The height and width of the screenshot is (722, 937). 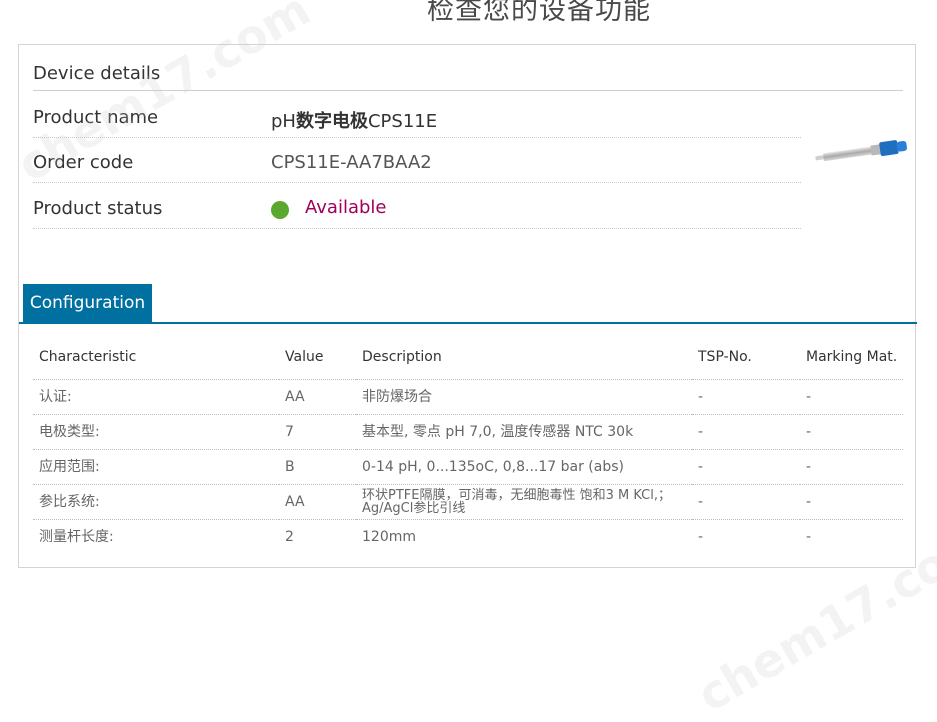 What do you see at coordinates (524, 432) in the screenshot?
I see `cell-description: 基本型, 零点 pH 7,0, 温度传感器 NTC 30k` at bounding box center [524, 432].